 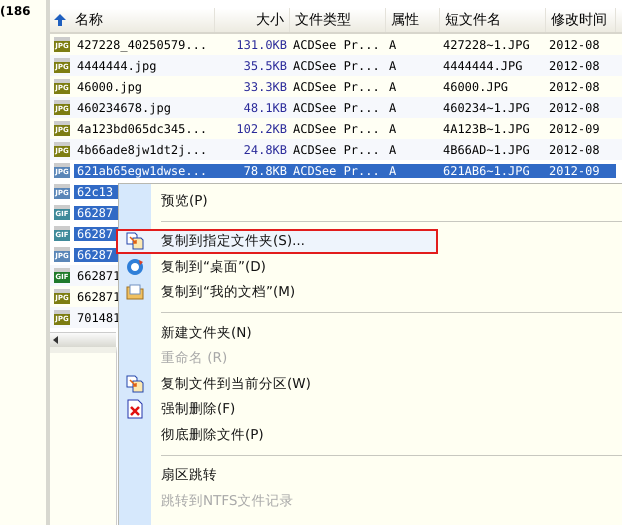 I want to click on column-header: 修改时间, so click(x=581, y=20).